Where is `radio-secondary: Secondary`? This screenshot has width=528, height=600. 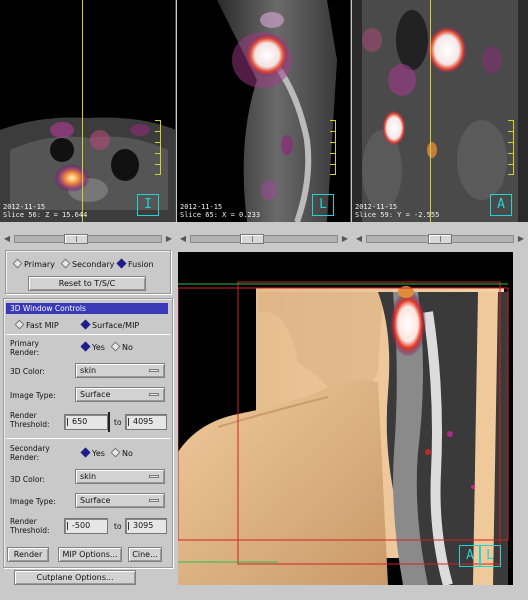 radio-secondary: Secondary is located at coordinates (87, 264).